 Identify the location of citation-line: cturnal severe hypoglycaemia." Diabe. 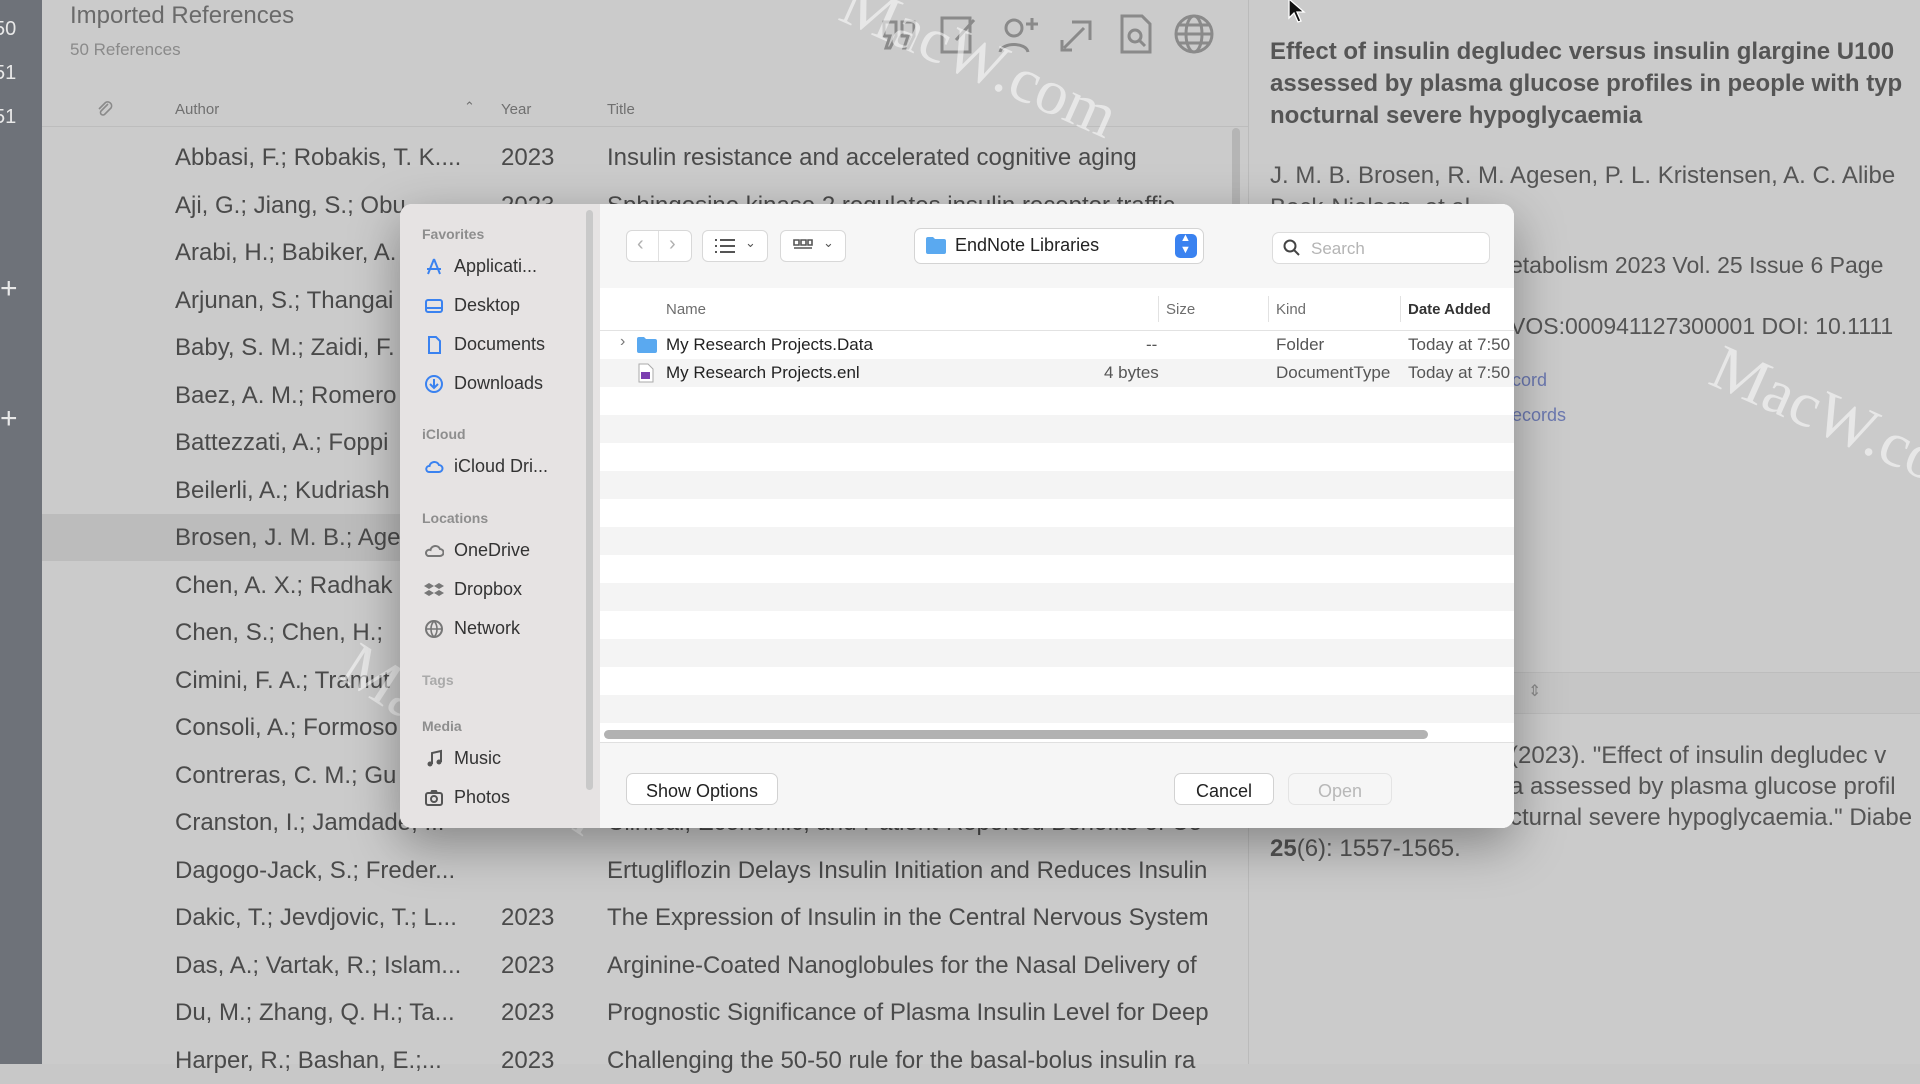
(1711, 817).